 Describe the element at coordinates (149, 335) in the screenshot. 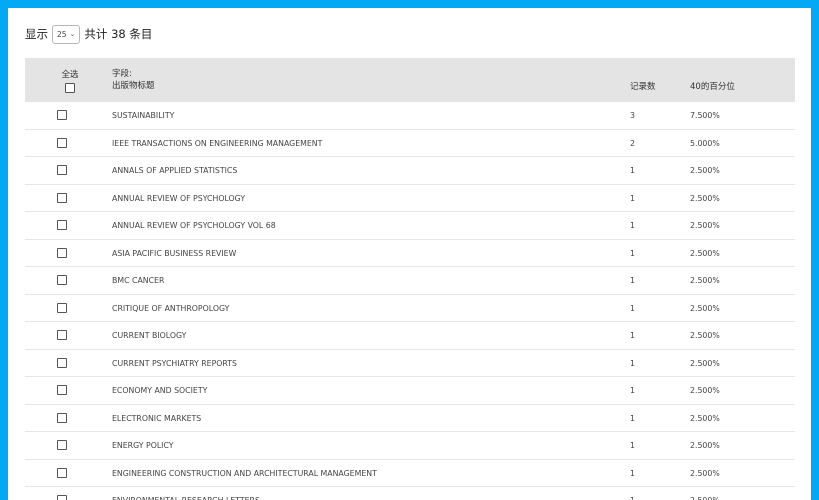

I see `publication-title: CURRENT BIOLOGY` at that location.